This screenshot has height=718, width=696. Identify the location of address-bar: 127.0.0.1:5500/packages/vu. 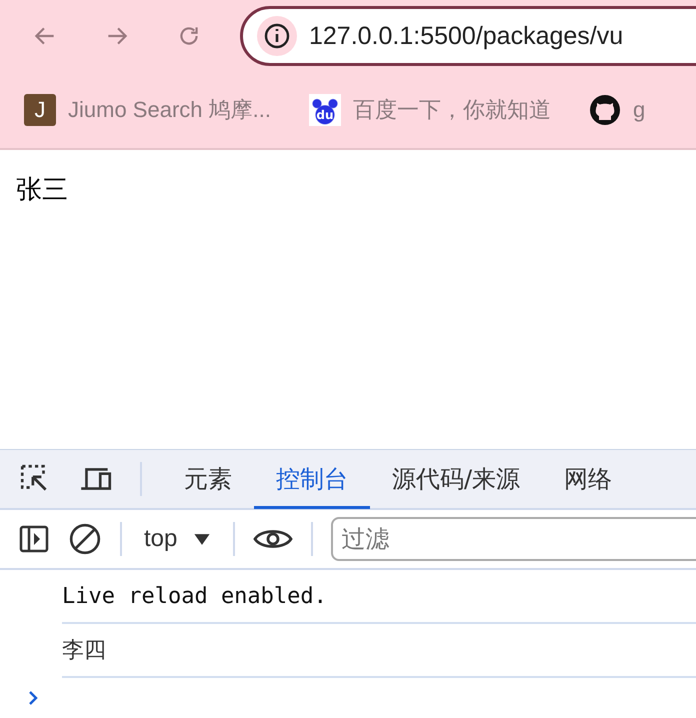
(468, 36).